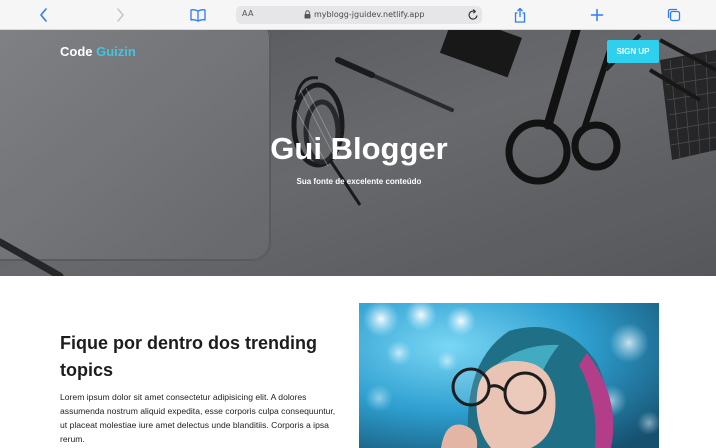 The height and width of the screenshot is (448, 716). What do you see at coordinates (369, 14) in the screenshot?
I see `url-text: myblogg-jguidev.netlify.app` at bounding box center [369, 14].